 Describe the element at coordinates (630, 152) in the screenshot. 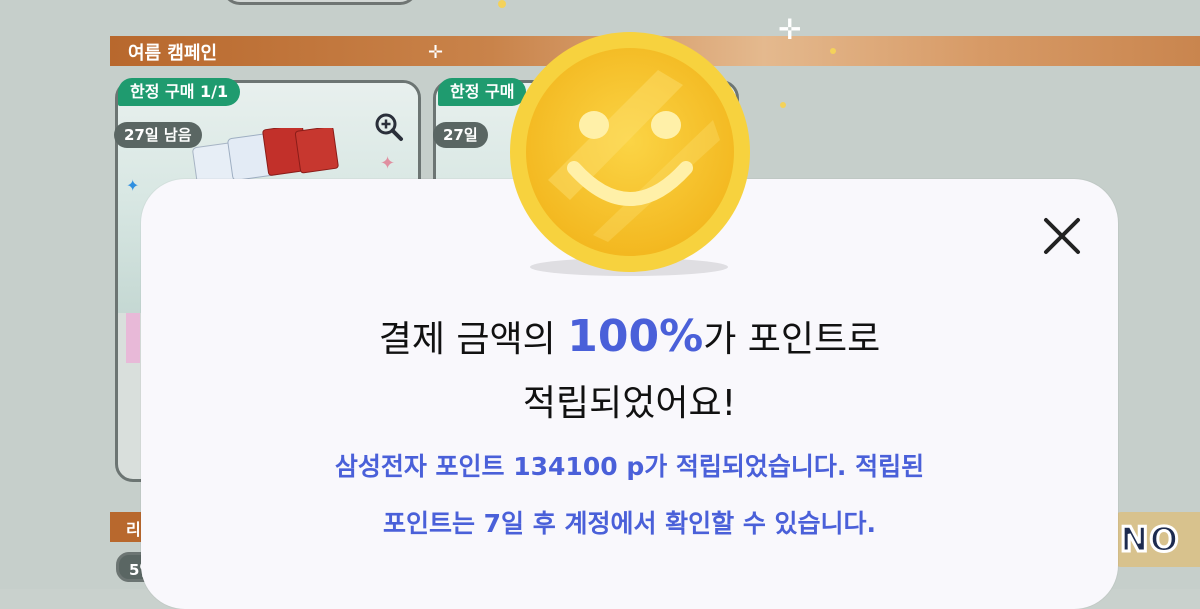

I see `smiley-coin-icon` at that location.